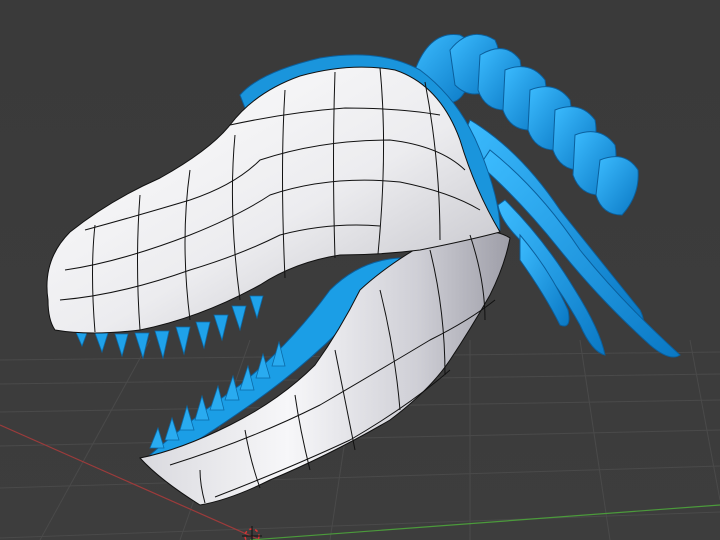 This screenshot has width=720, height=540. What do you see at coordinates (484, 522) in the screenshot?
I see `y-axis-line` at bounding box center [484, 522].